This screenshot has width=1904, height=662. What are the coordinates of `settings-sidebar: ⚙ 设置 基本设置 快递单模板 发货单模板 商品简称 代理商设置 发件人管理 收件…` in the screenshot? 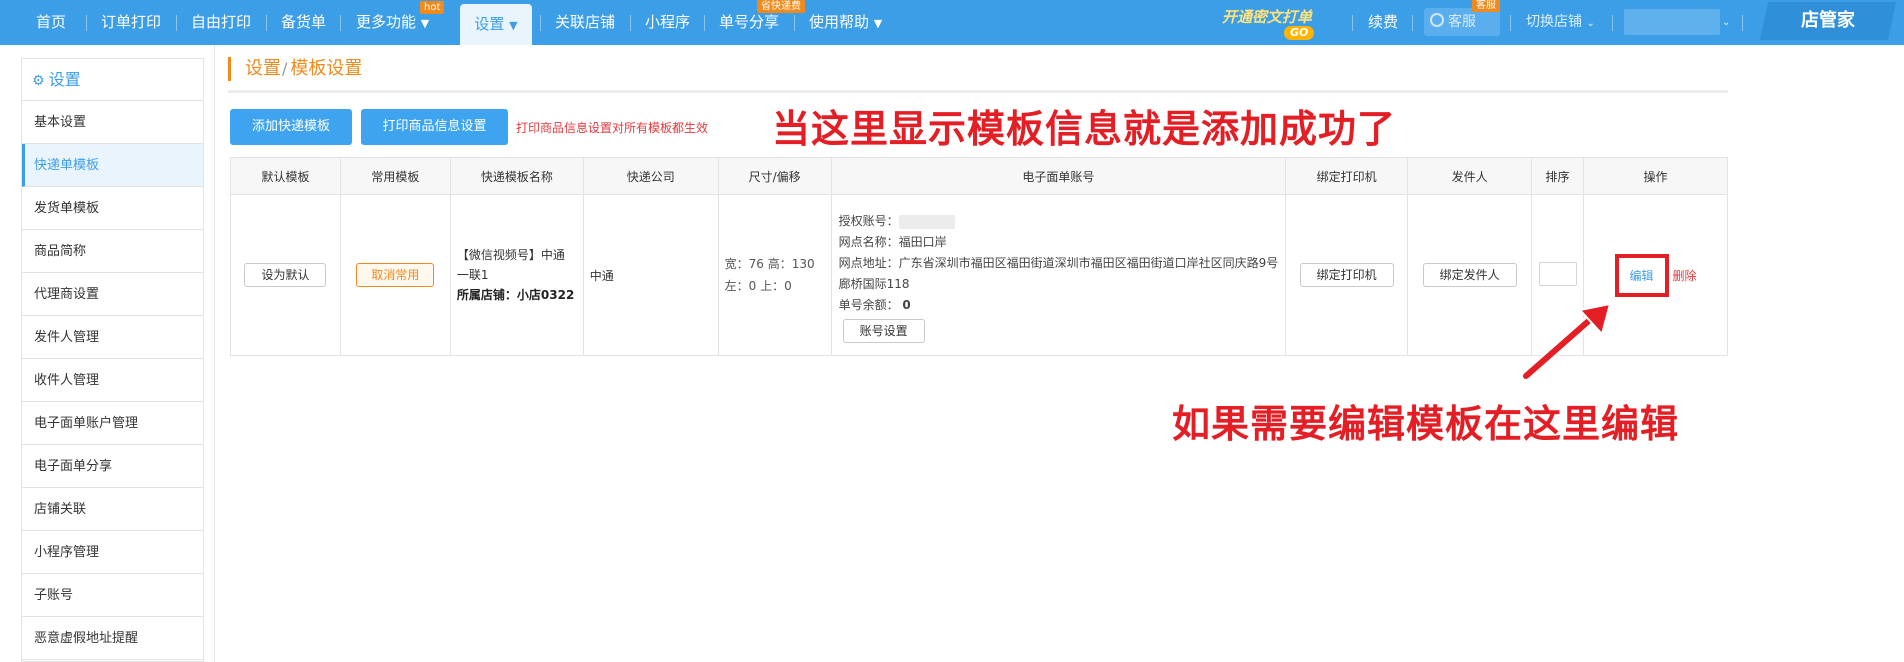 It's located at (112, 360).